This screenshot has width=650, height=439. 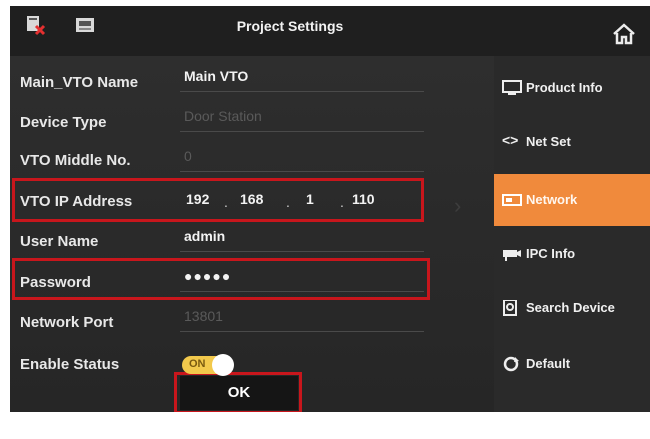 I want to click on network-disconnected-icon, so click(x=36, y=26).